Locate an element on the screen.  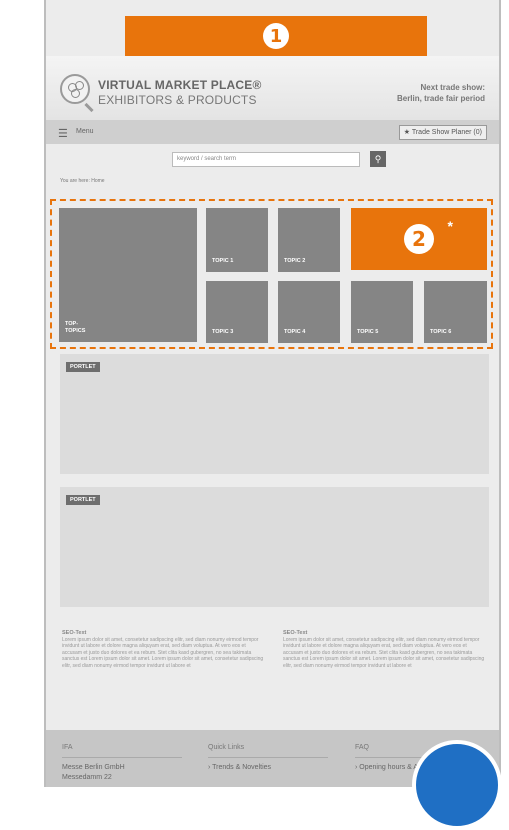
search-icon: ⚲ is located at coordinates (378, 159).